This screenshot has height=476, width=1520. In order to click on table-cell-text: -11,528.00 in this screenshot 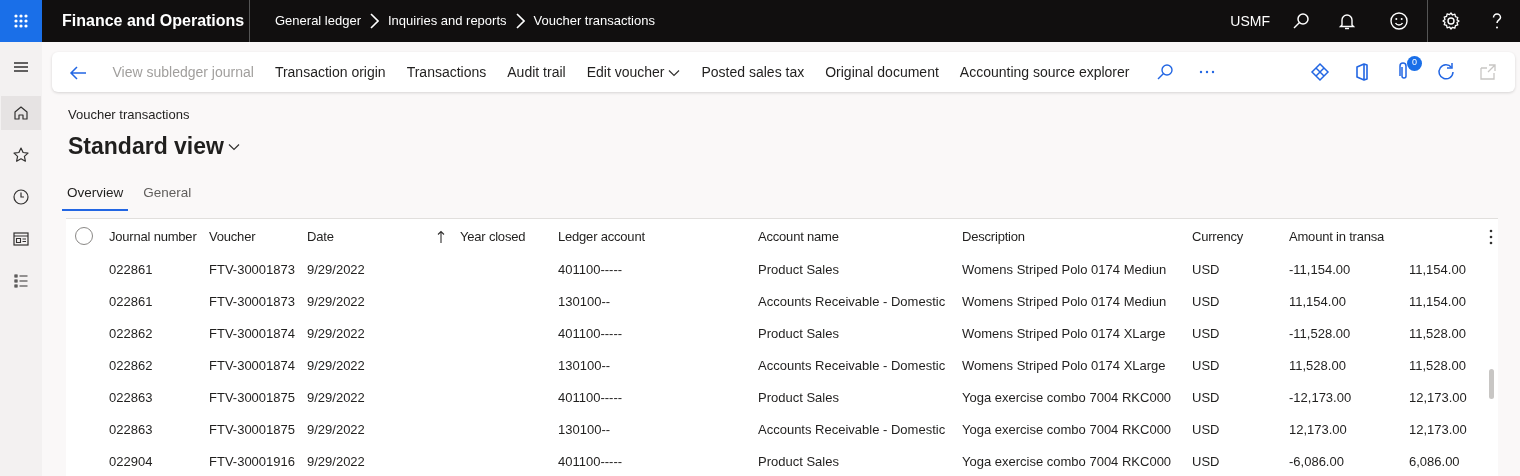, I will do `click(1320, 333)`.